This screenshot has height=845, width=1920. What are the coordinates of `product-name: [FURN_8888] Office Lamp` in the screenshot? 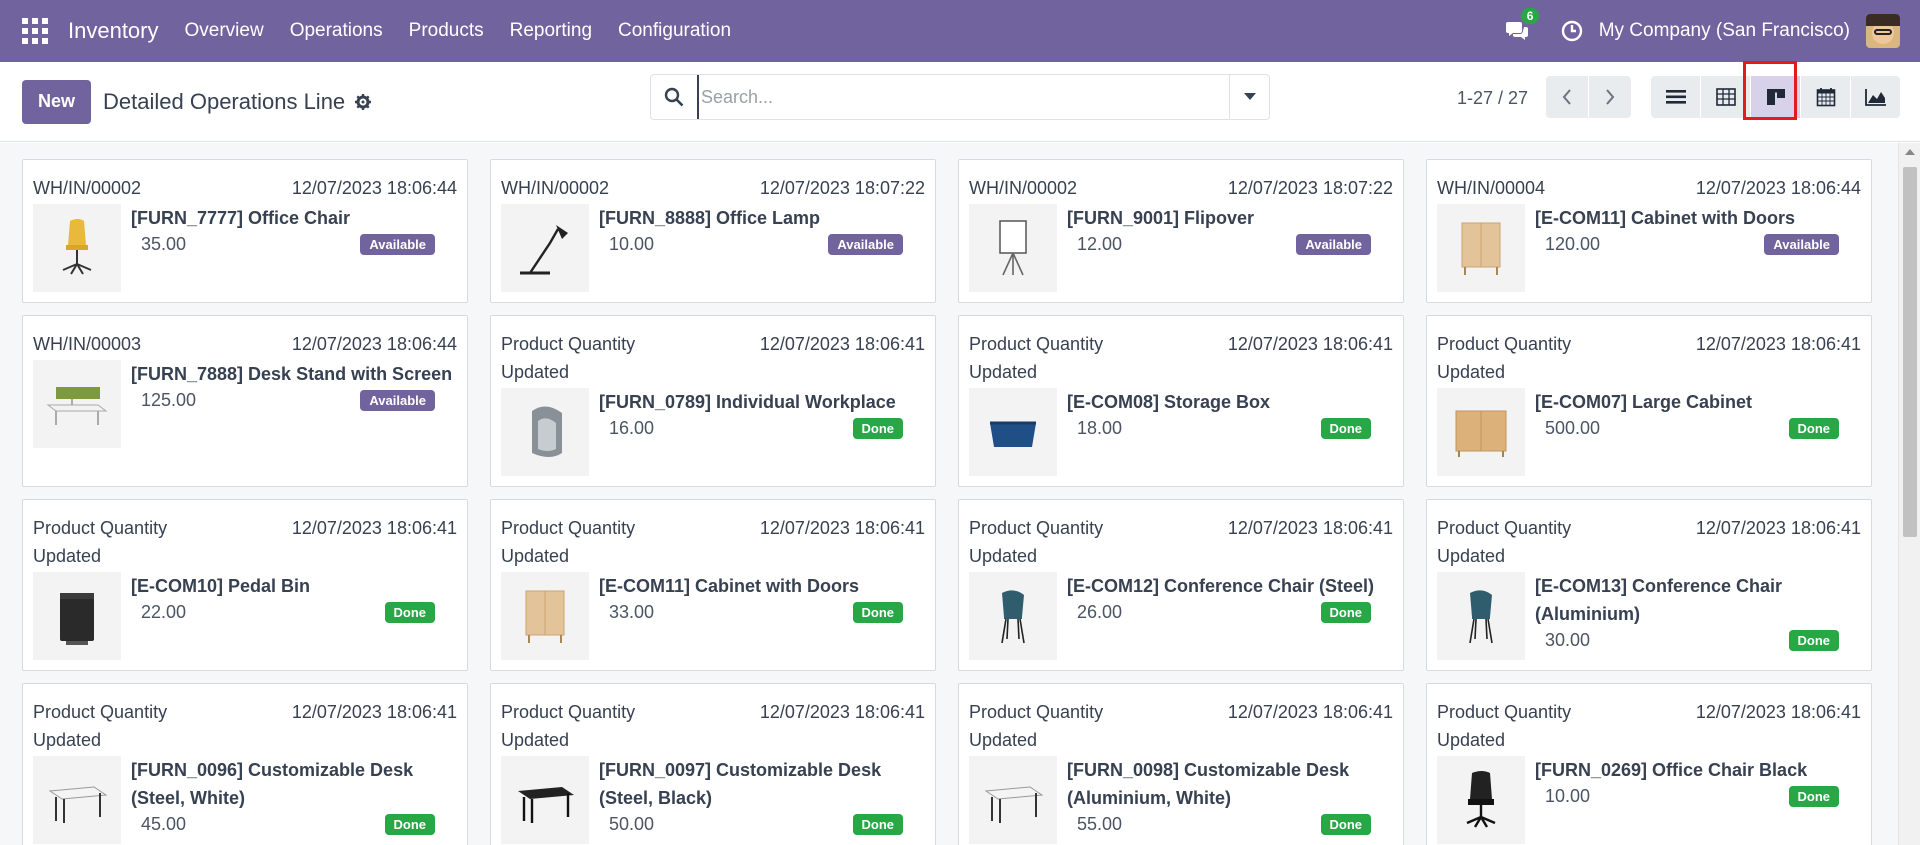 It's located at (710, 218).